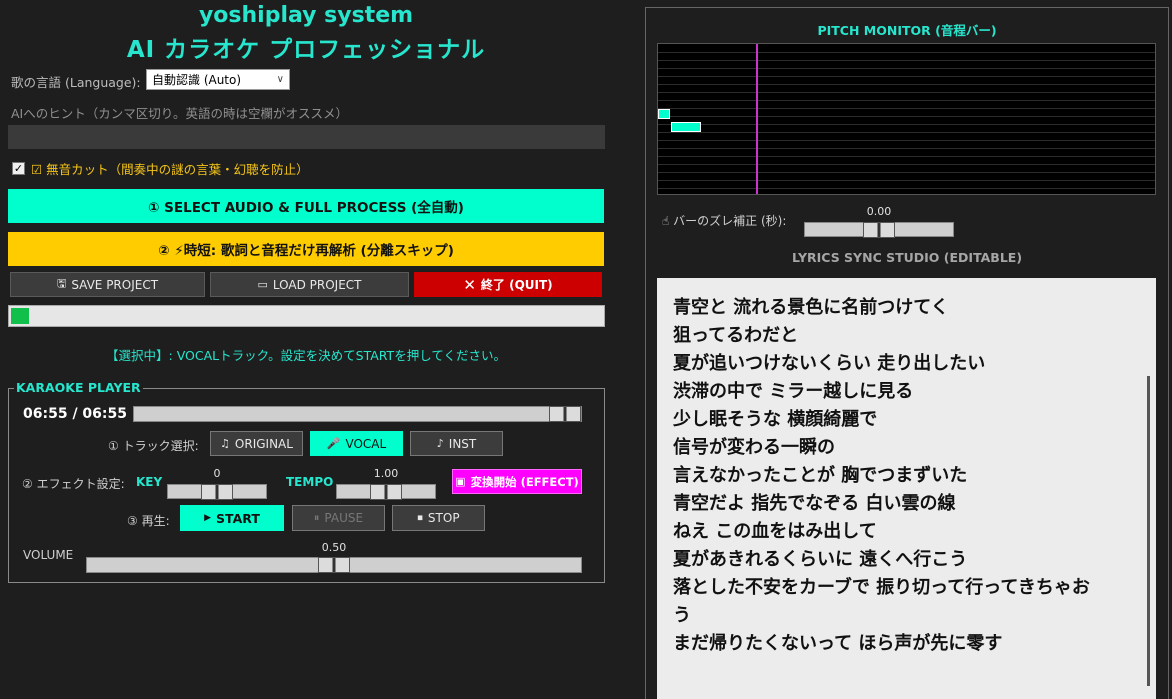 This screenshot has height=699, width=1172. What do you see at coordinates (280, 79) in the screenshot?
I see `chevron-down-icon: ∨` at bounding box center [280, 79].